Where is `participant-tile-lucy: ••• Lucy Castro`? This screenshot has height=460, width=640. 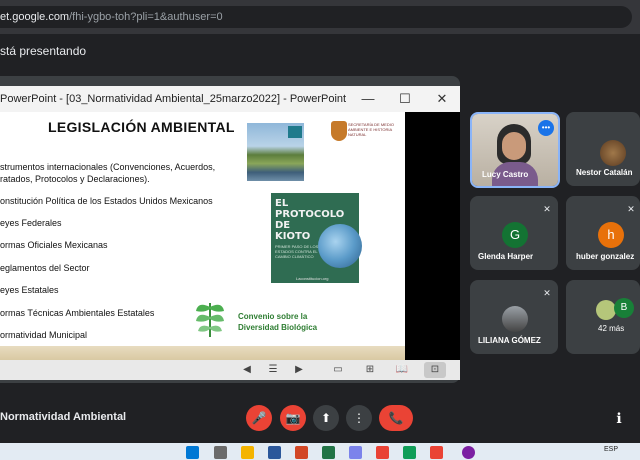 participant-tile-lucy: ••• Lucy Castro is located at coordinates (515, 150).